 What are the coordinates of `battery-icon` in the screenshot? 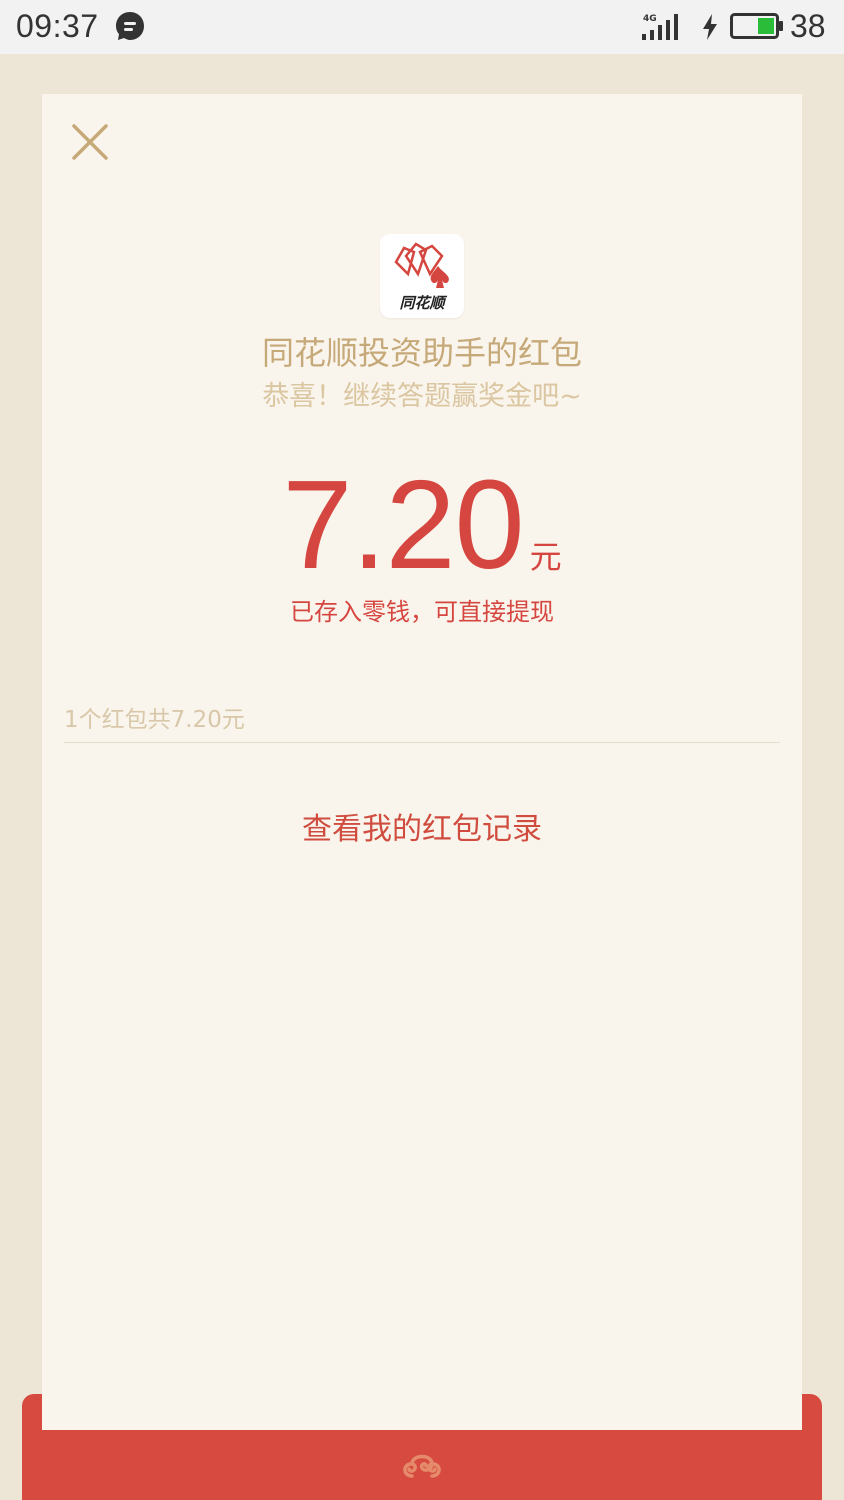 It's located at (756, 26).